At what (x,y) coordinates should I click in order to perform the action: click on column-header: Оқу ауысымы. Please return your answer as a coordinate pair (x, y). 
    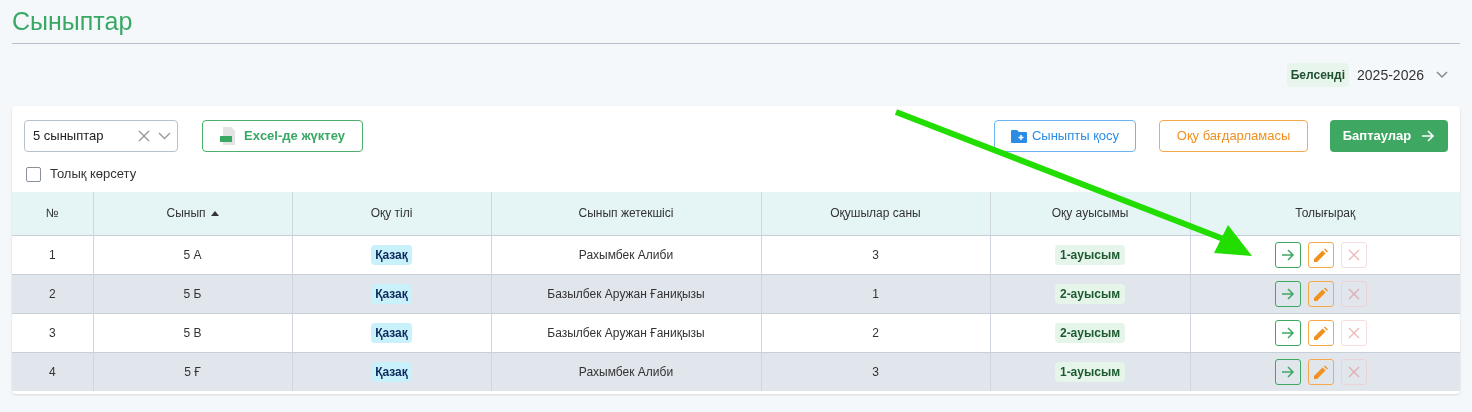
    Looking at the image, I should click on (1090, 214).